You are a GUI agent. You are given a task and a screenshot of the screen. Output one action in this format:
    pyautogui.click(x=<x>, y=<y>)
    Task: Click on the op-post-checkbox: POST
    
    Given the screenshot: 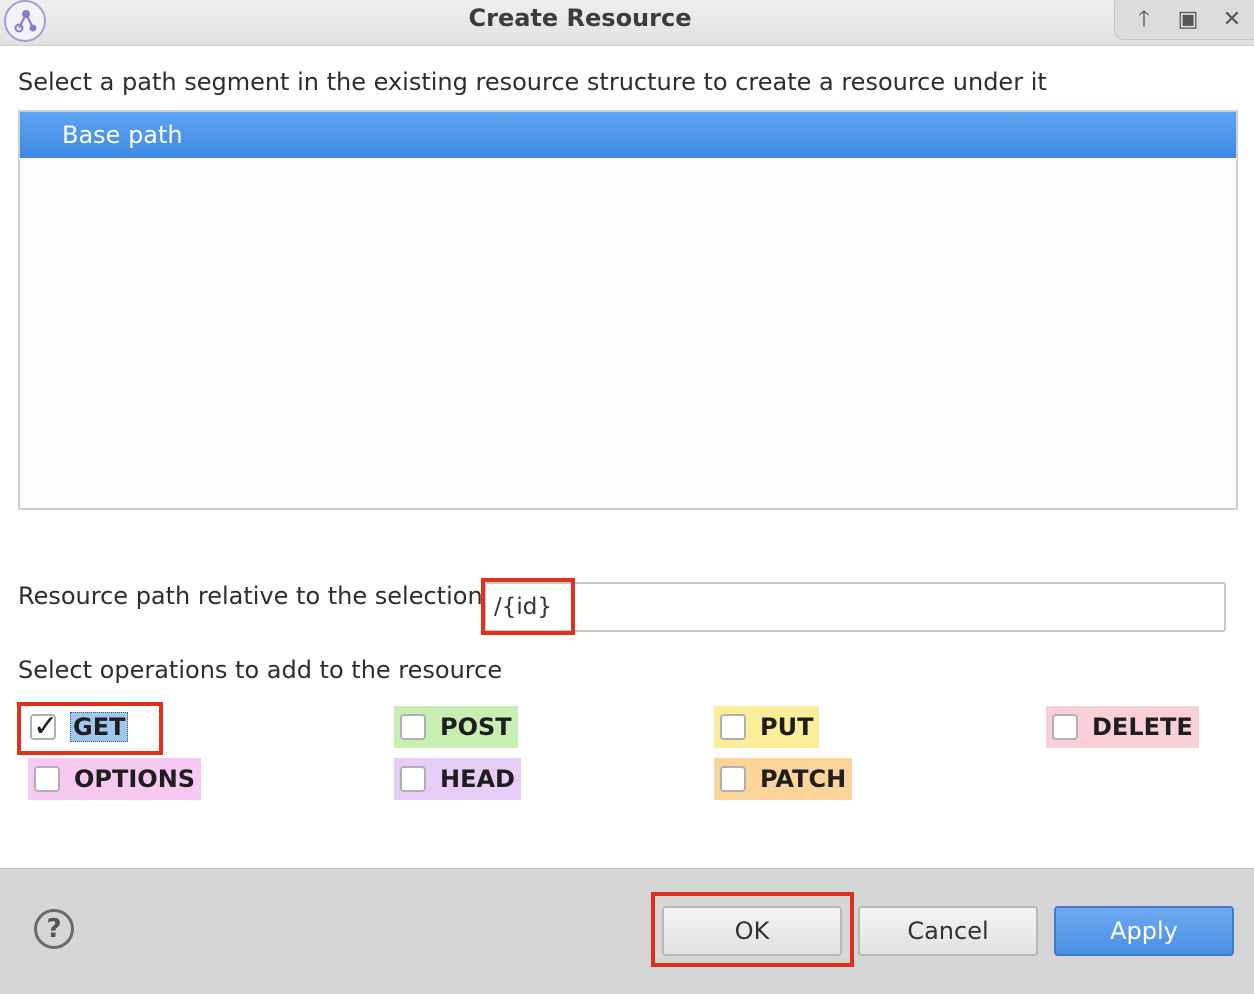 What is the action you would take?
    pyautogui.click(x=456, y=727)
    